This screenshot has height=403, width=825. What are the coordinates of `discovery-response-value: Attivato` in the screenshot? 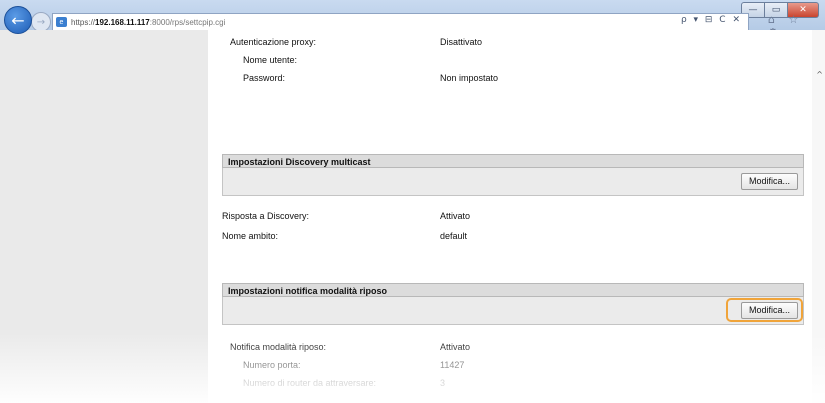 It's located at (455, 216).